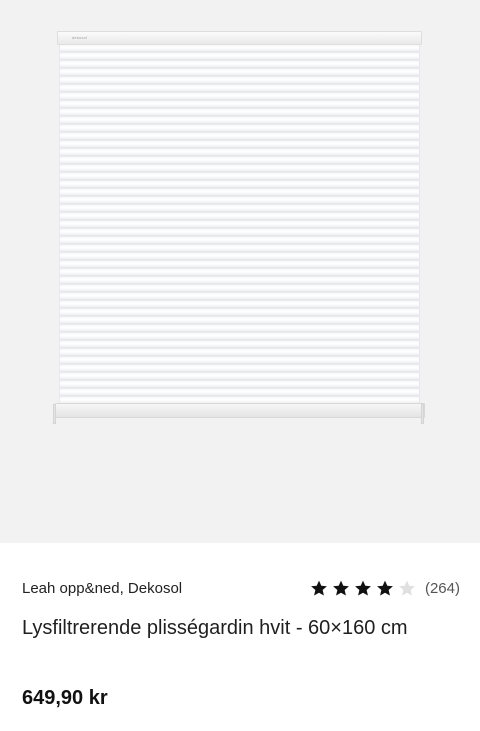  What do you see at coordinates (102, 588) in the screenshot?
I see `brand-label: Leah opp&ned, Dekosol` at bounding box center [102, 588].